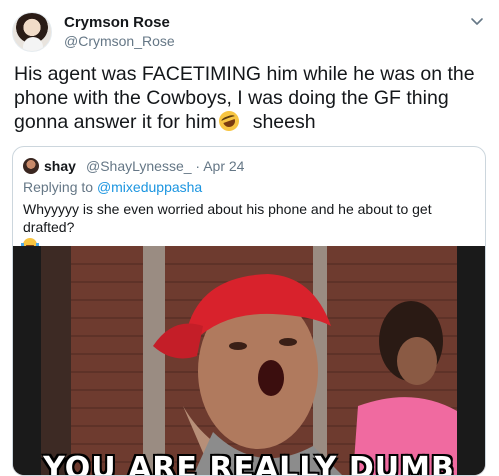 The height and width of the screenshot is (476, 499). I want to click on replying-prefix: Replying to, so click(60, 187).